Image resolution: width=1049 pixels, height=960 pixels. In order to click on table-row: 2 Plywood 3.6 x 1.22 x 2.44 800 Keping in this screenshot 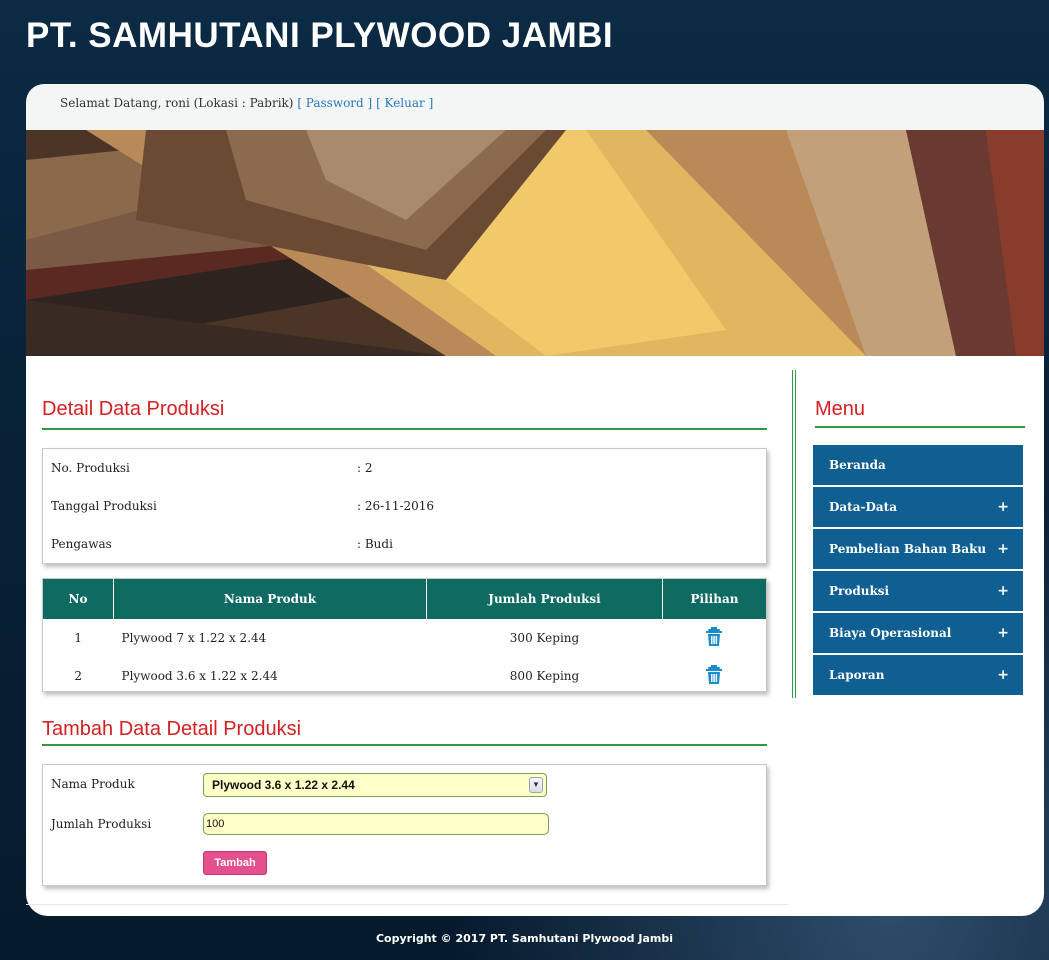, I will do `click(404, 676)`.